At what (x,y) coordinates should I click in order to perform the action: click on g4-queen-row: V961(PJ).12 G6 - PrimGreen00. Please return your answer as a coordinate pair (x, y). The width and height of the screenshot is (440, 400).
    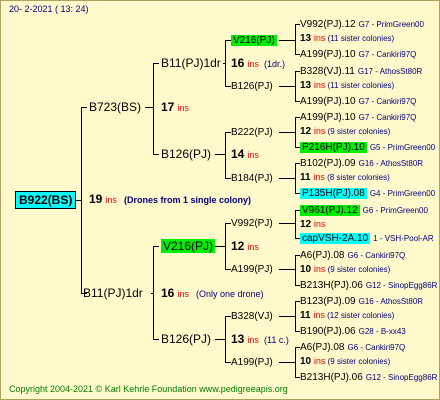
    Looking at the image, I should click on (364, 210).